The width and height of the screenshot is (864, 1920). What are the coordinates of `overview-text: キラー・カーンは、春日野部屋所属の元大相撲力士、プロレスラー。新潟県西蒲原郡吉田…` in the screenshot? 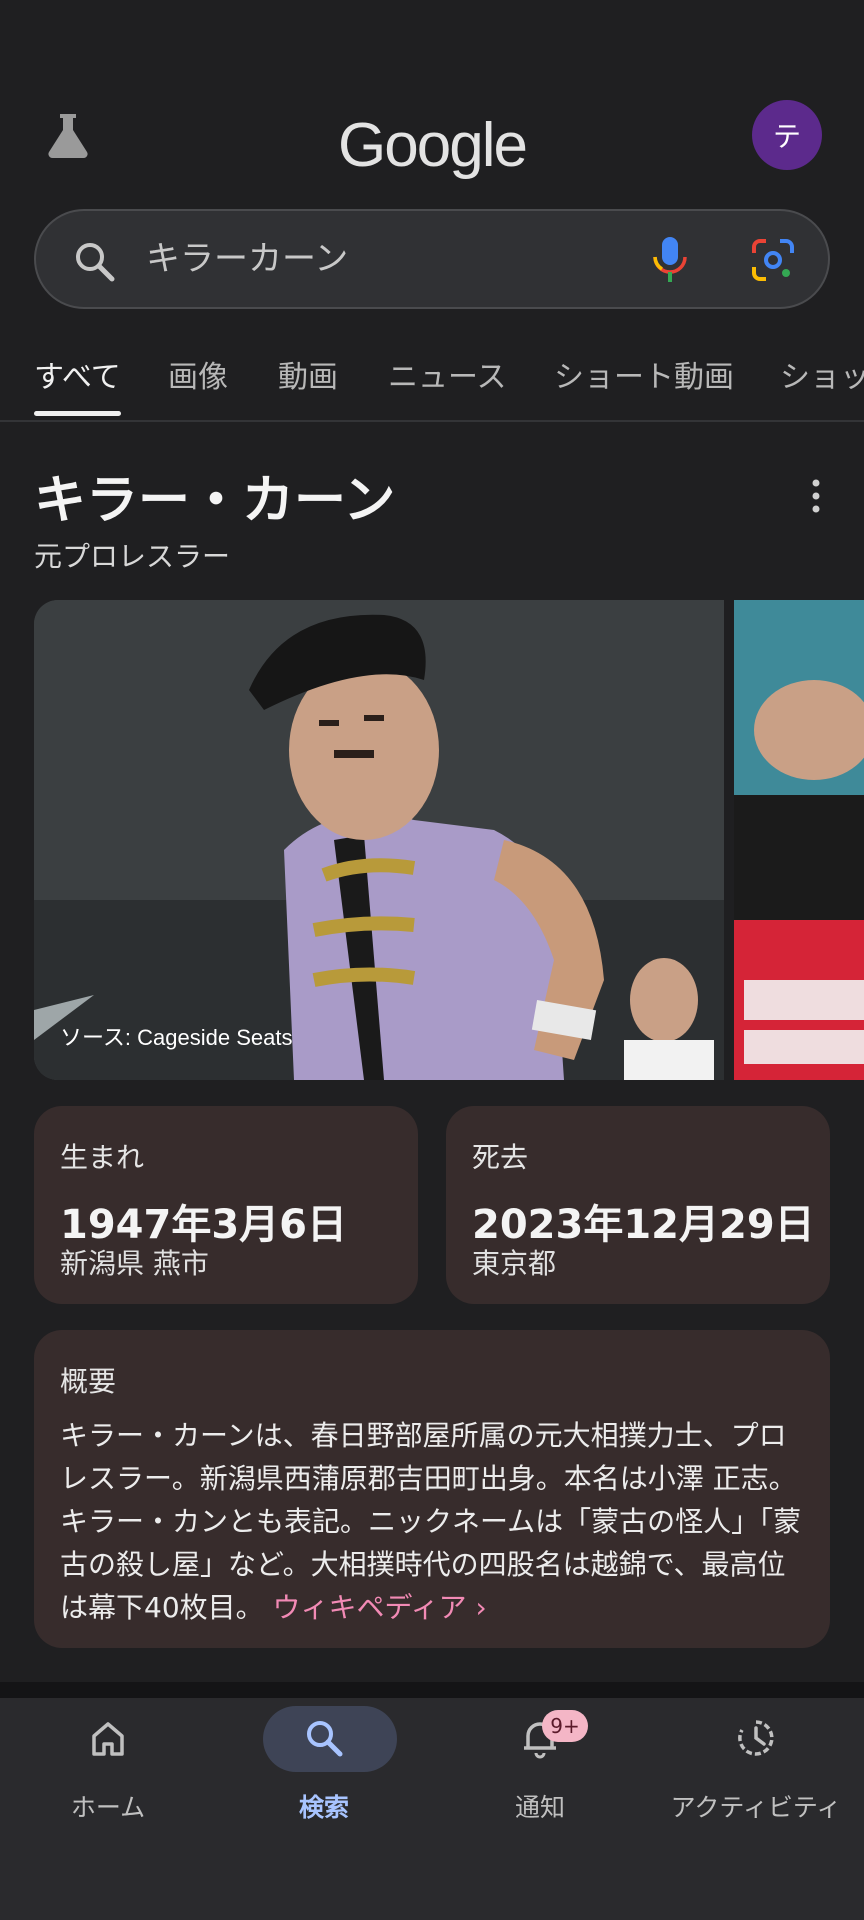 It's located at (435, 1521).